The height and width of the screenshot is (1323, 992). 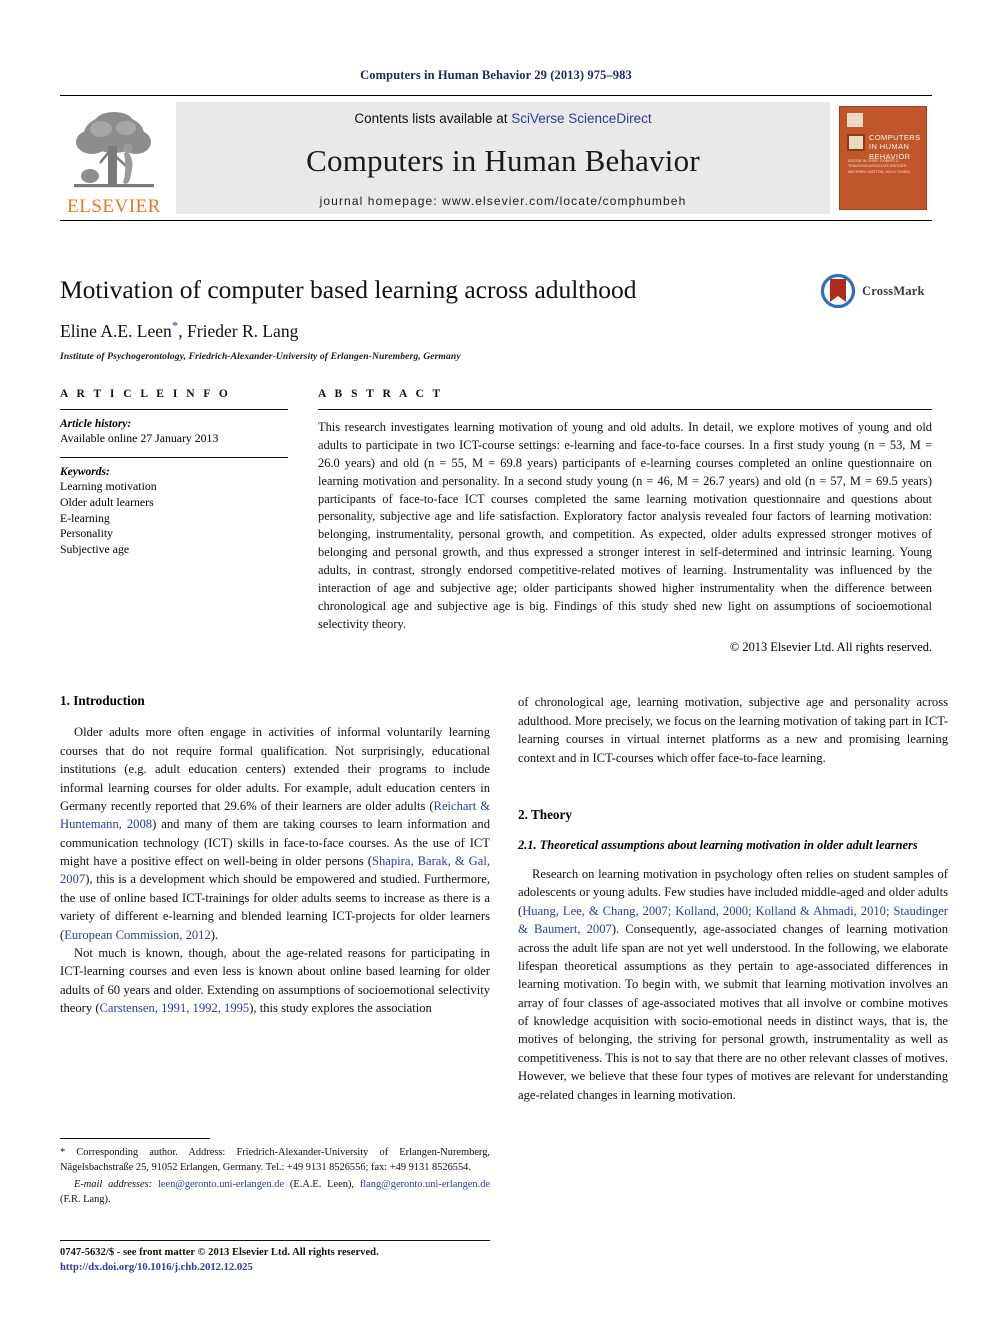 What do you see at coordinates (855, 120) in the screenshot?
I see `cover-mark-icon` at bounding box center [855, 120].